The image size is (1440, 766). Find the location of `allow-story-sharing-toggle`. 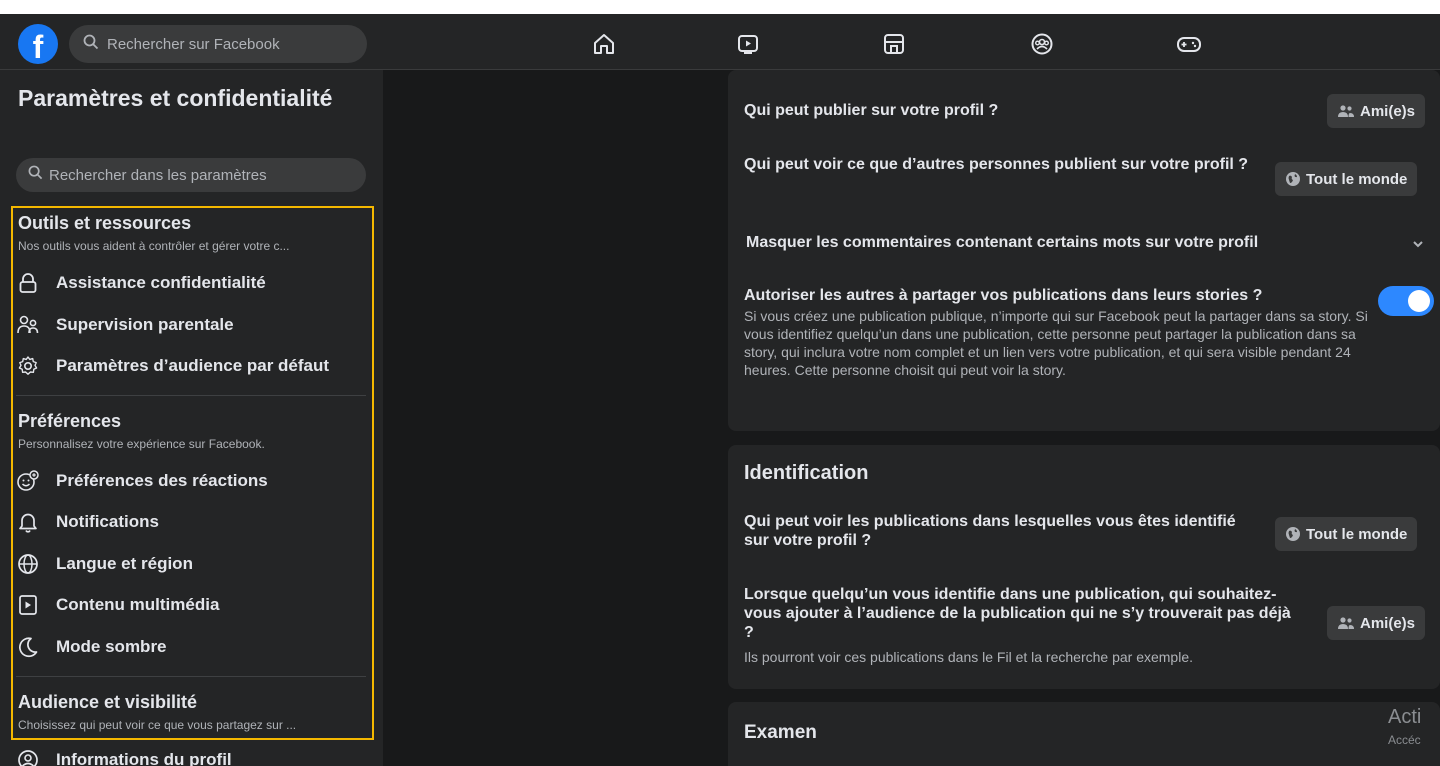

allow-story-sharing-toggle is located at coordinates (1406, 301).